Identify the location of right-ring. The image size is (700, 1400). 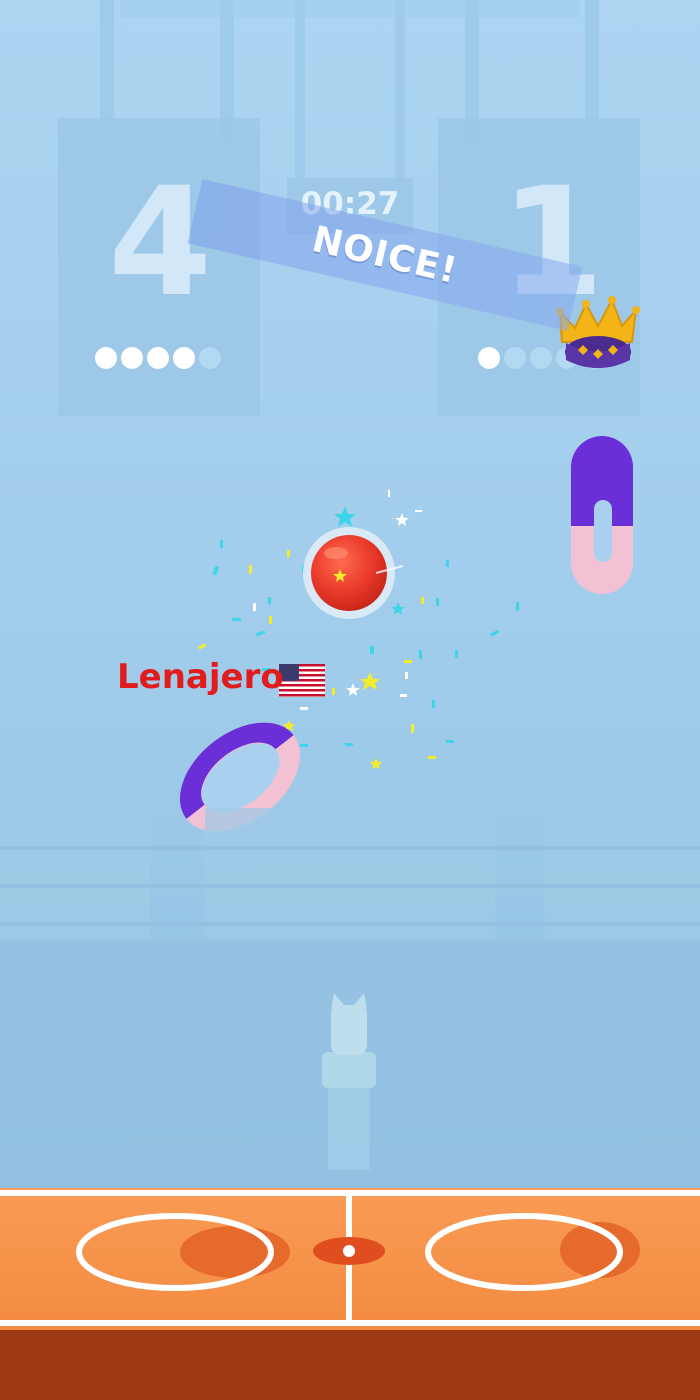
(602, 515).